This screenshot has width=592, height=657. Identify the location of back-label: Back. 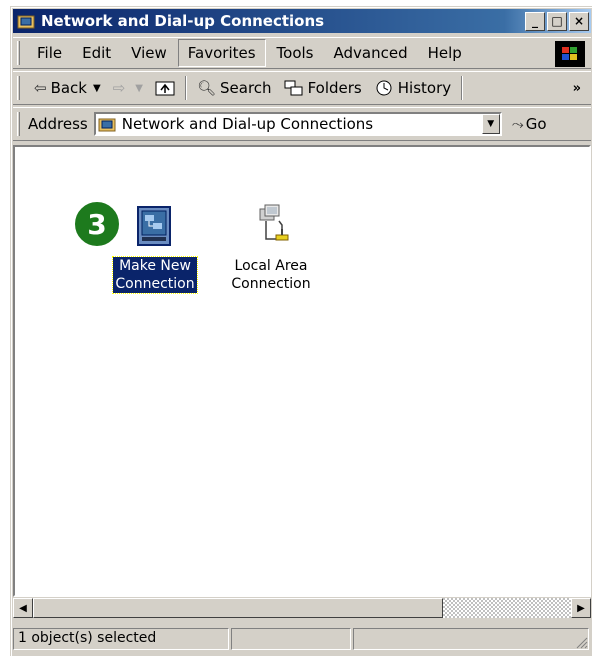
(68, 88).